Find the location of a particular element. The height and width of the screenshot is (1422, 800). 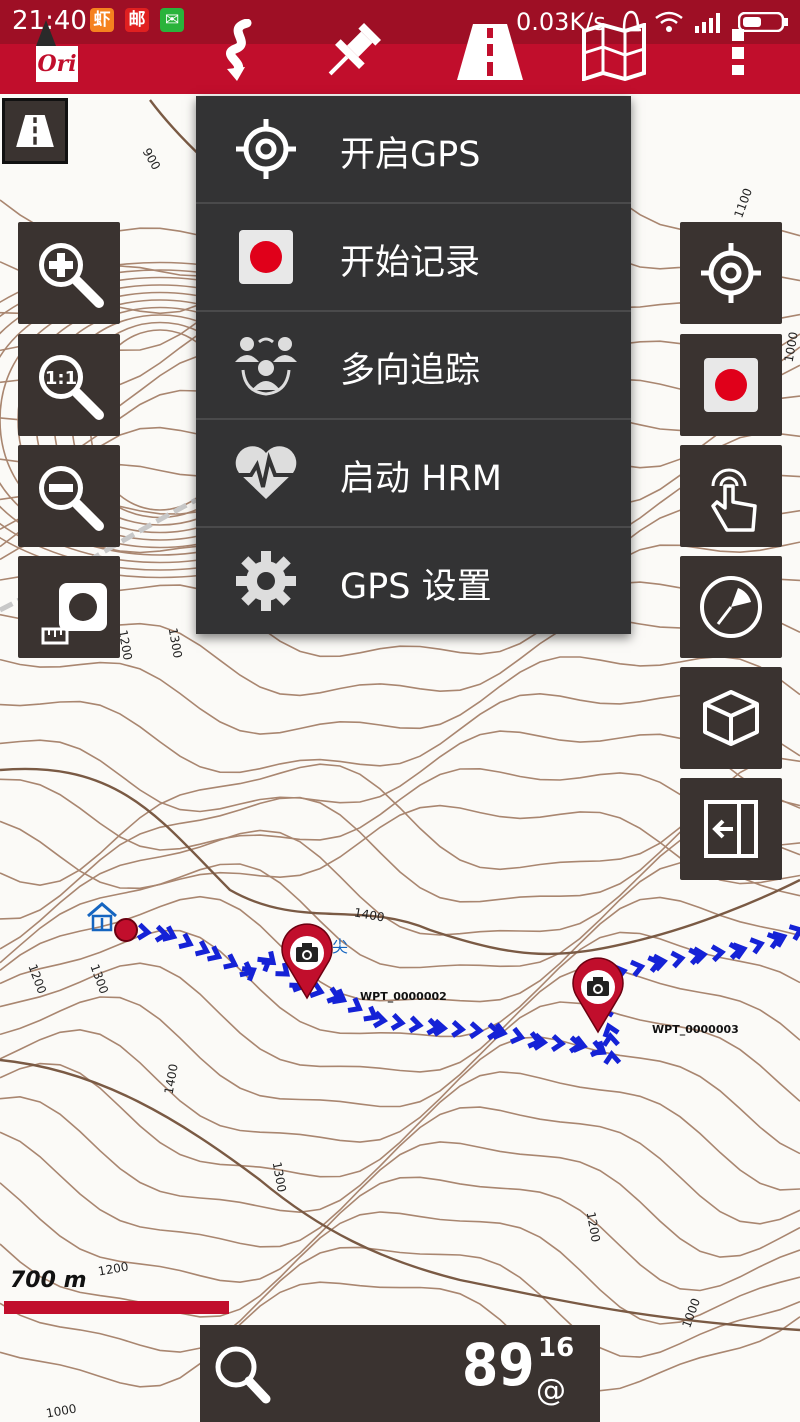

cube-icon is located at coordinates (731, 718).